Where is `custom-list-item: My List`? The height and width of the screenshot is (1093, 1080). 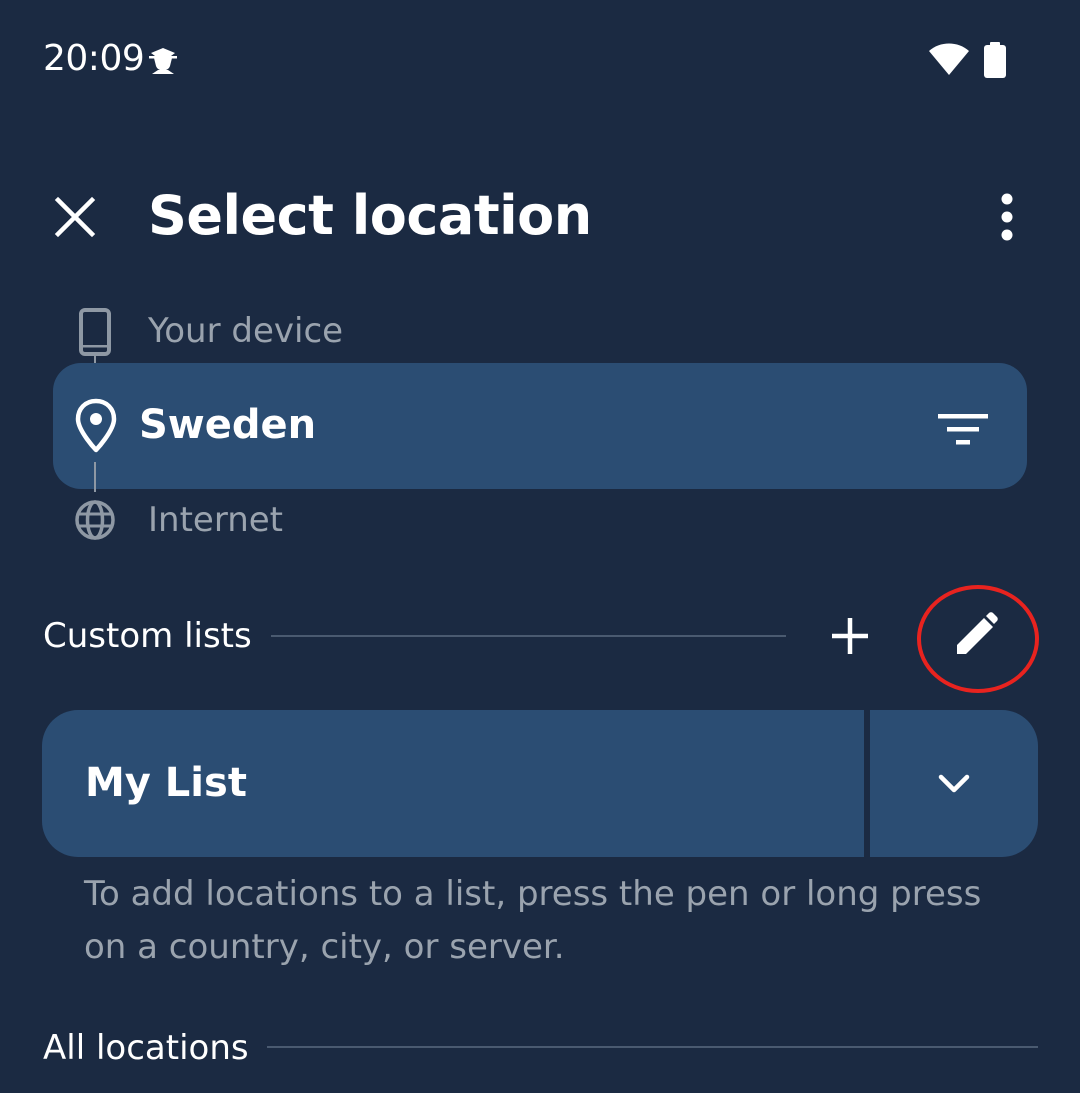 custom-list-item: My List is located at coordinates (540, 783).